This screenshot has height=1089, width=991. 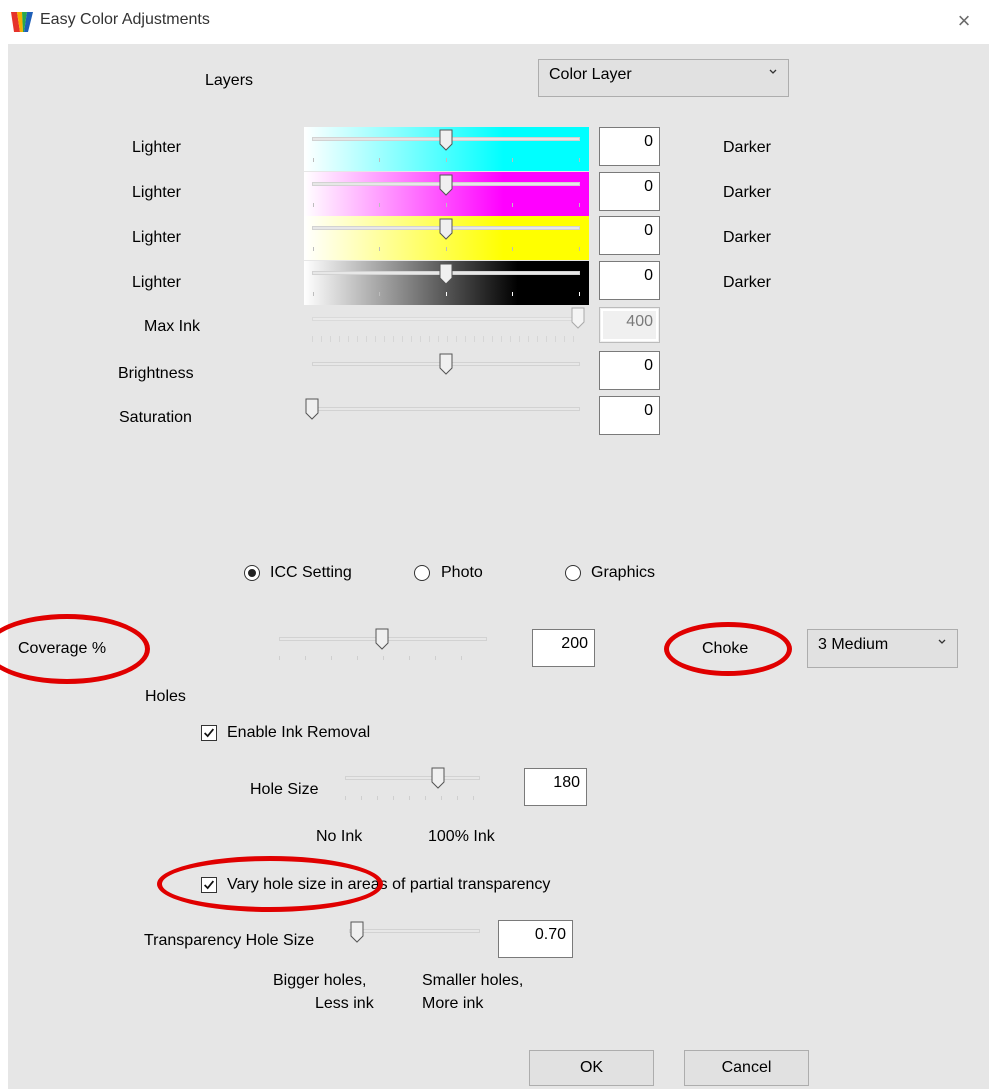 What do you see at coordinates (422, 573) in the screenshot?
I see `radio-photo` at bounding box center [422, 573].